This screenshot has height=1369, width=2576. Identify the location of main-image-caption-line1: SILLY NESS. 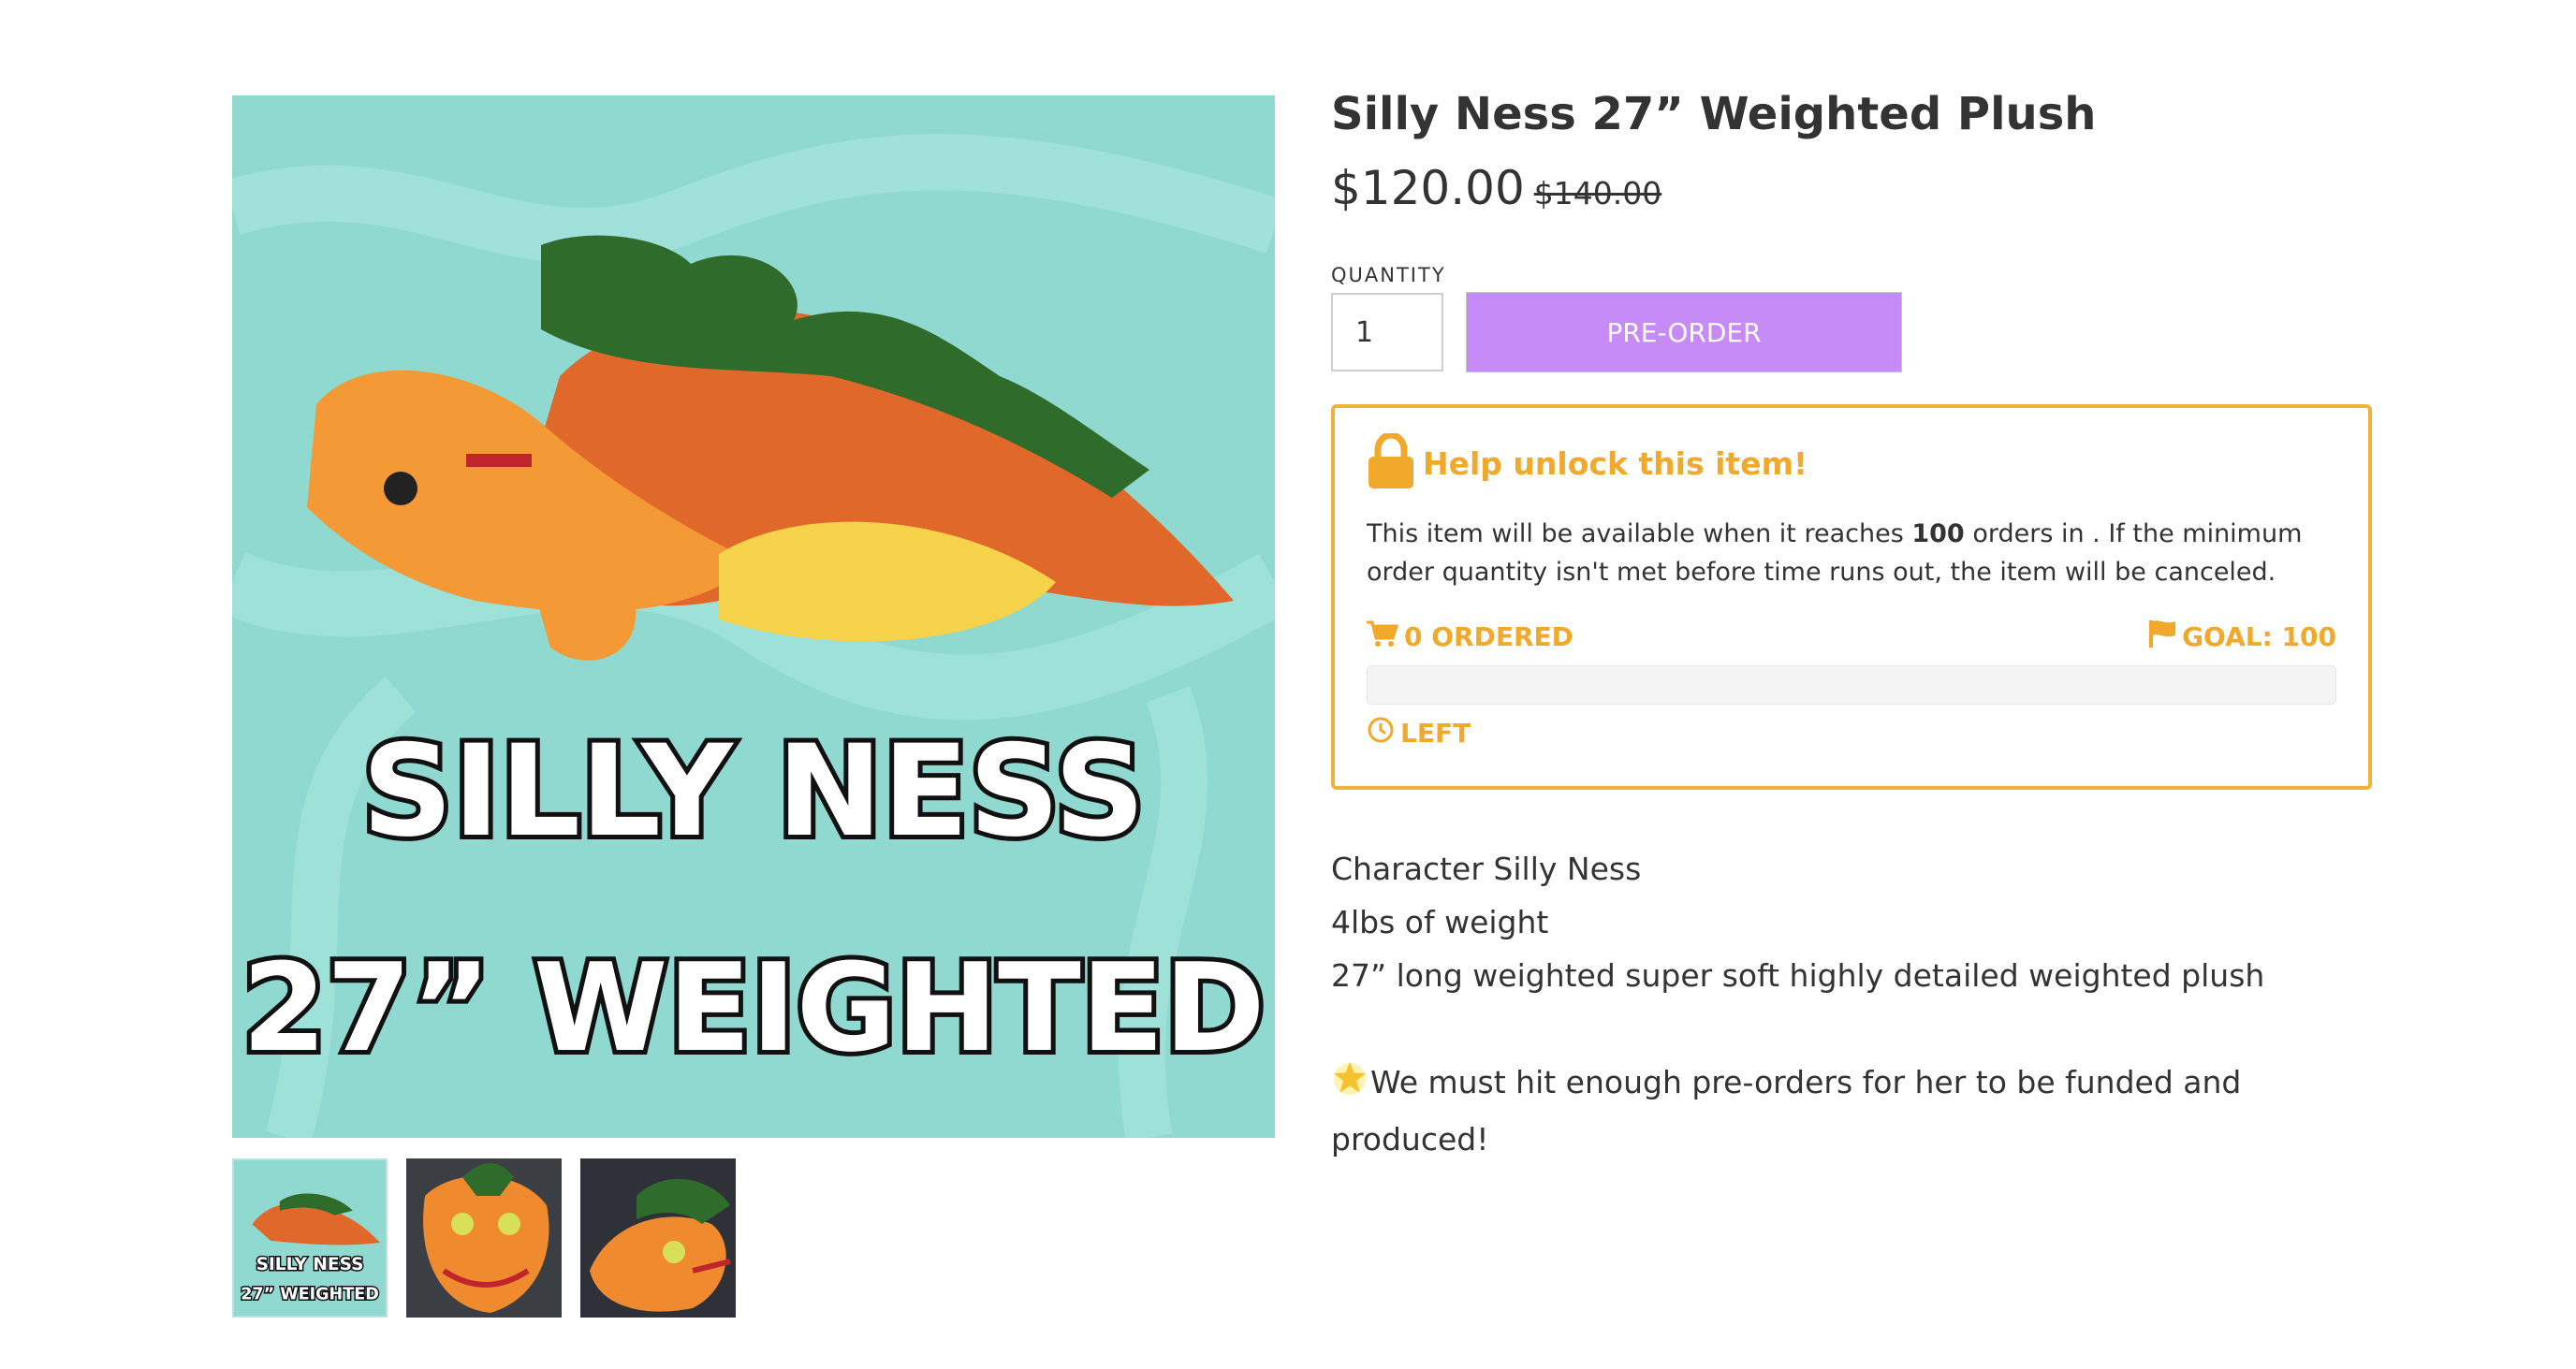
(754, 791).